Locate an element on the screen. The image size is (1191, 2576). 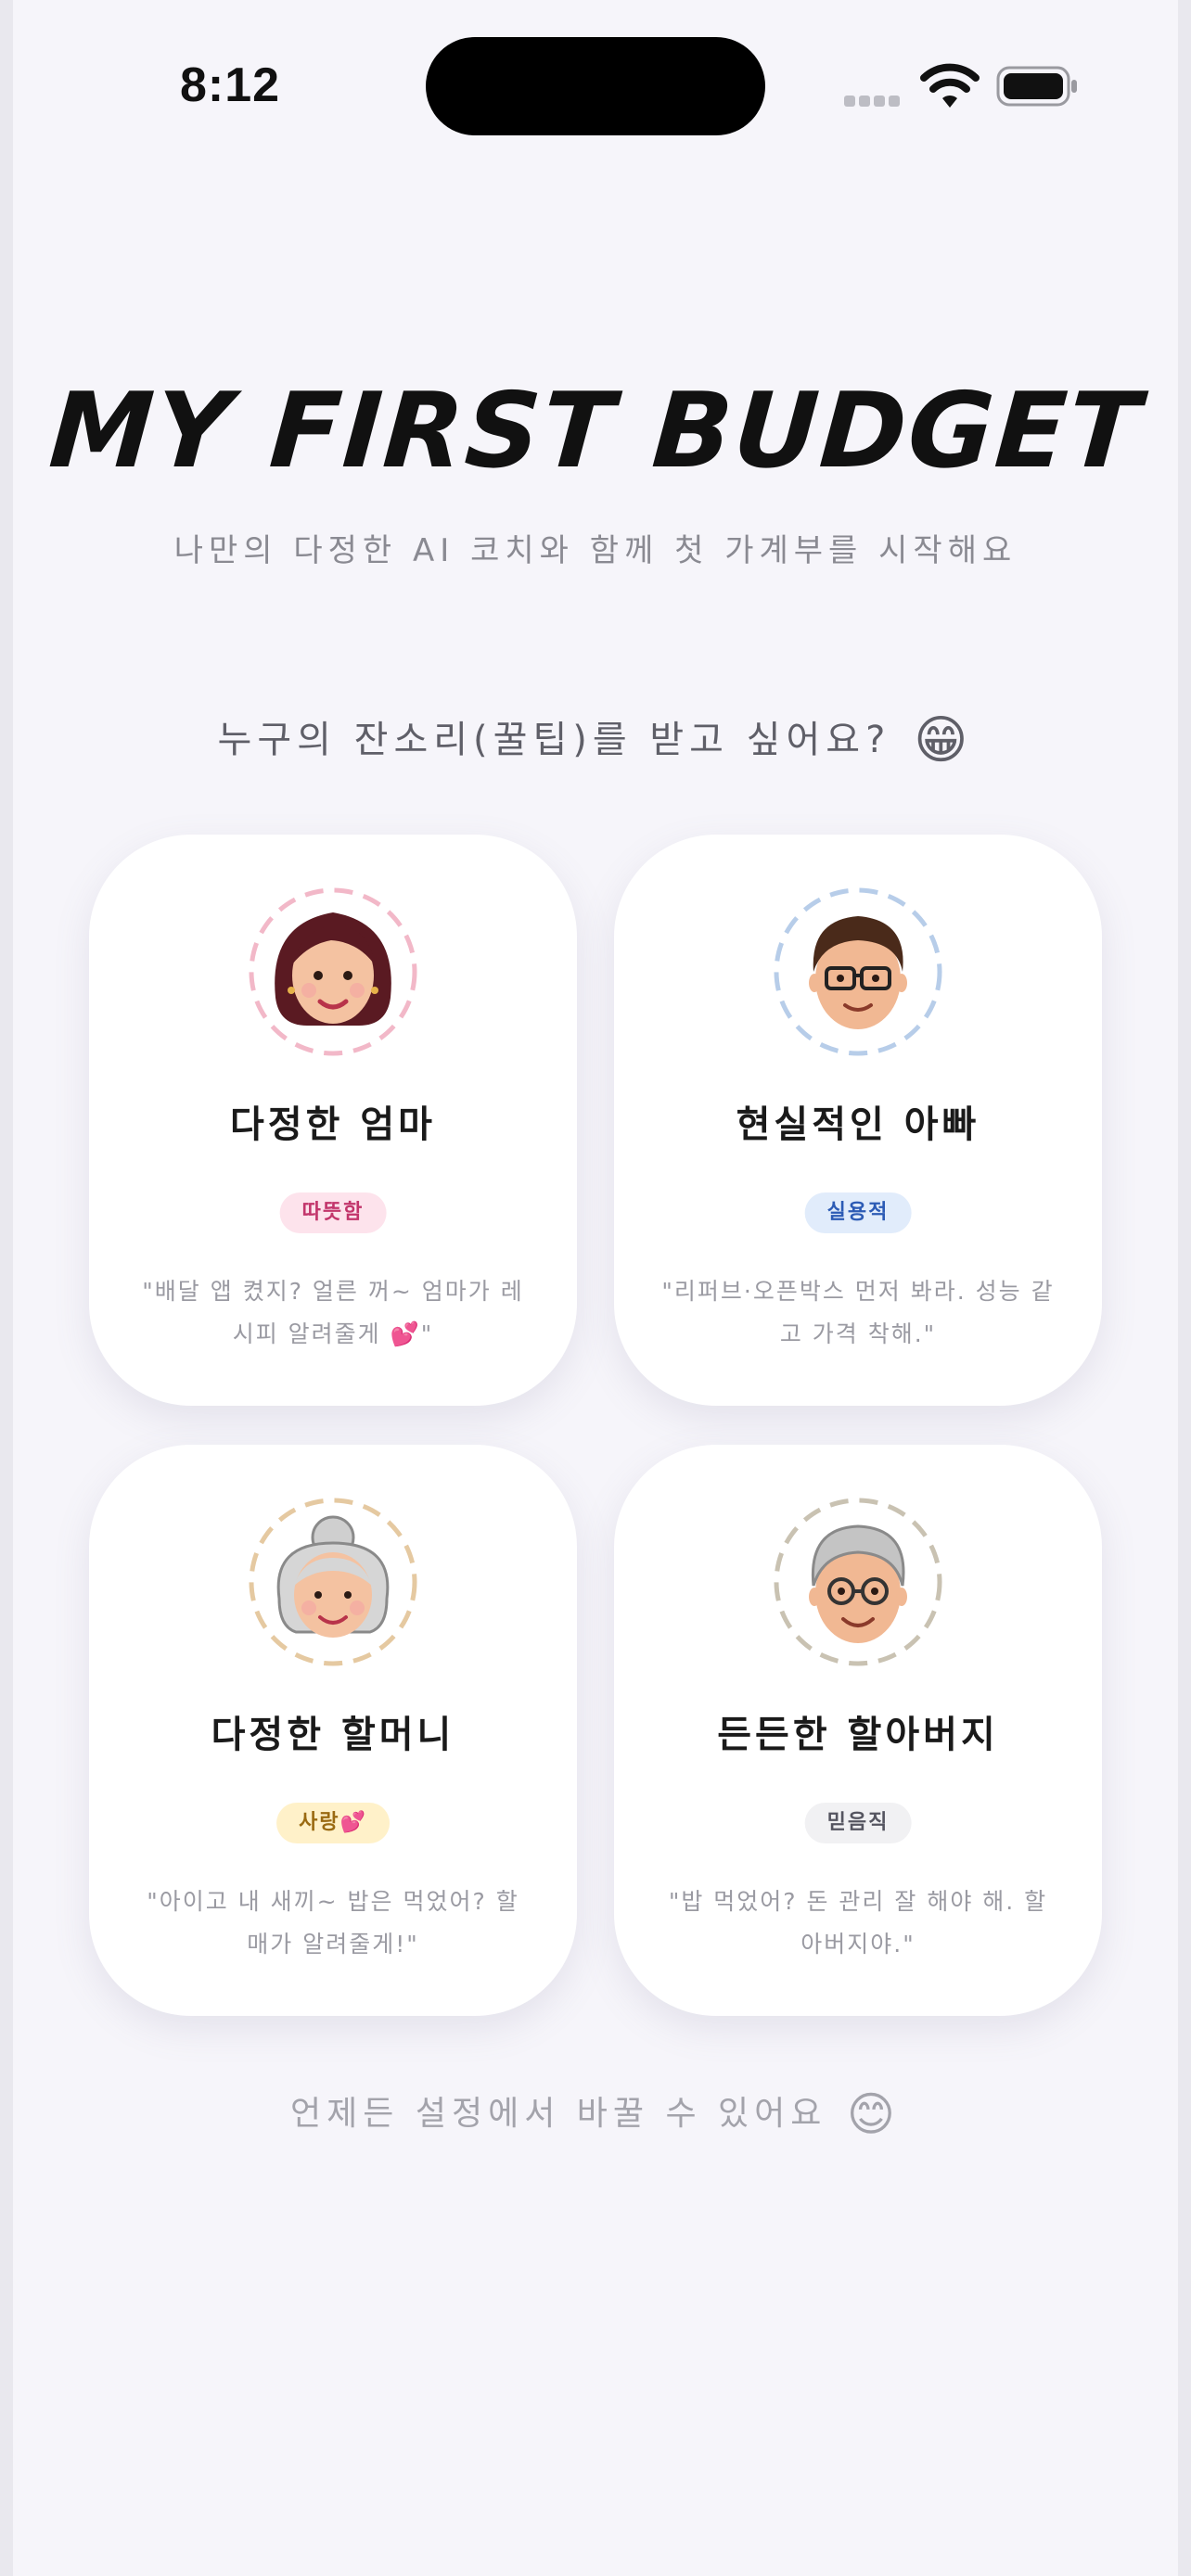
coach-question-text: 누구의 잔소리(꿀팁)를 받고 싶어요? is located at coordinates (554, 740).